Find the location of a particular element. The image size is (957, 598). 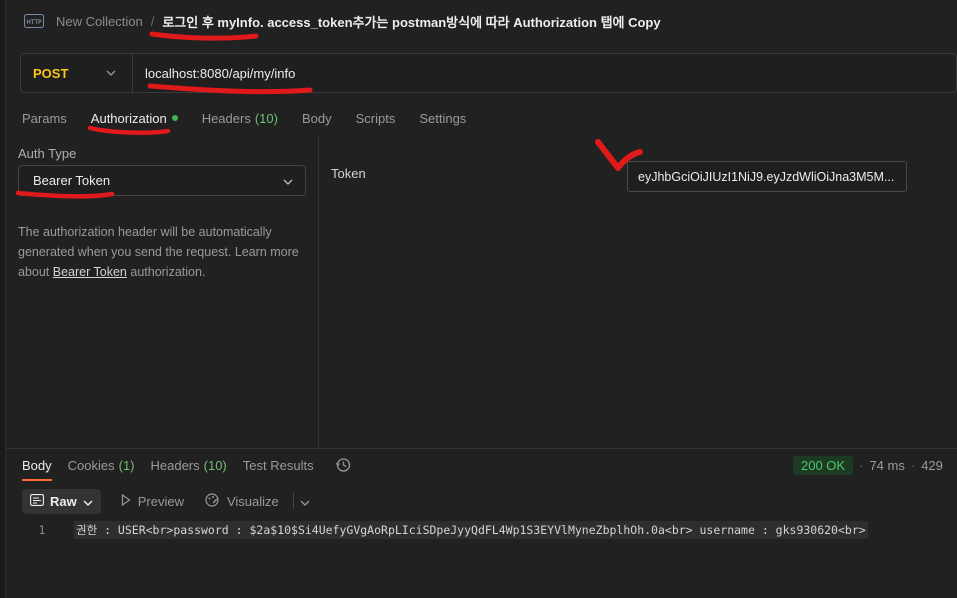

auth-type-label: Auth Type is located at coordinates (47, 153).